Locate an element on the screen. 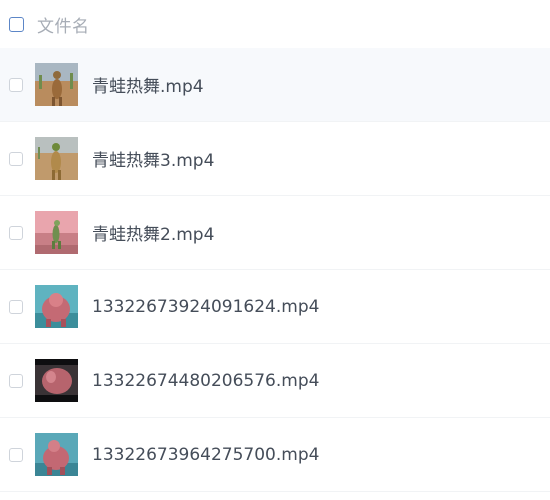  file-row: 13322674480206576.mp4 is located at coordinates (275, 381).